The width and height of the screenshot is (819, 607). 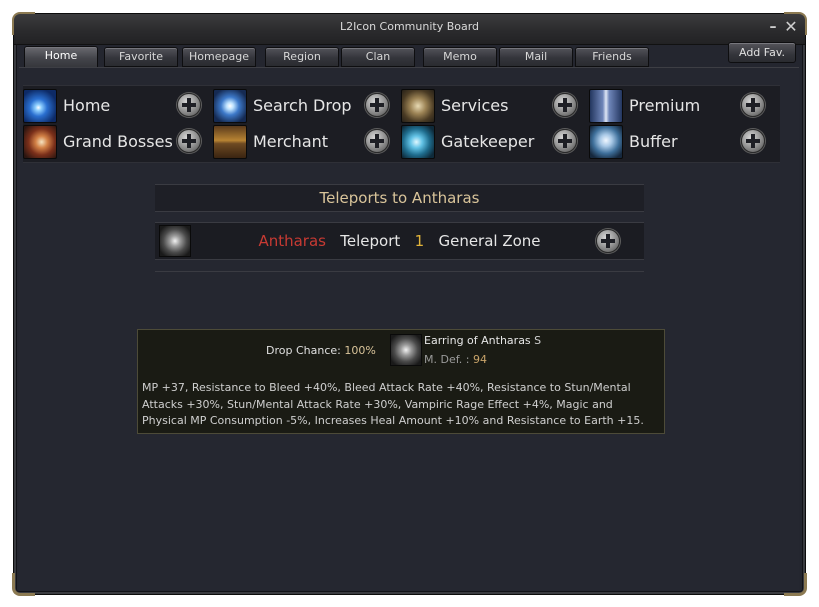 What do you see at coordinates (612, 57) in the screenshot?
I see `tab-friends: Friends` at bounding box center [612, 57].